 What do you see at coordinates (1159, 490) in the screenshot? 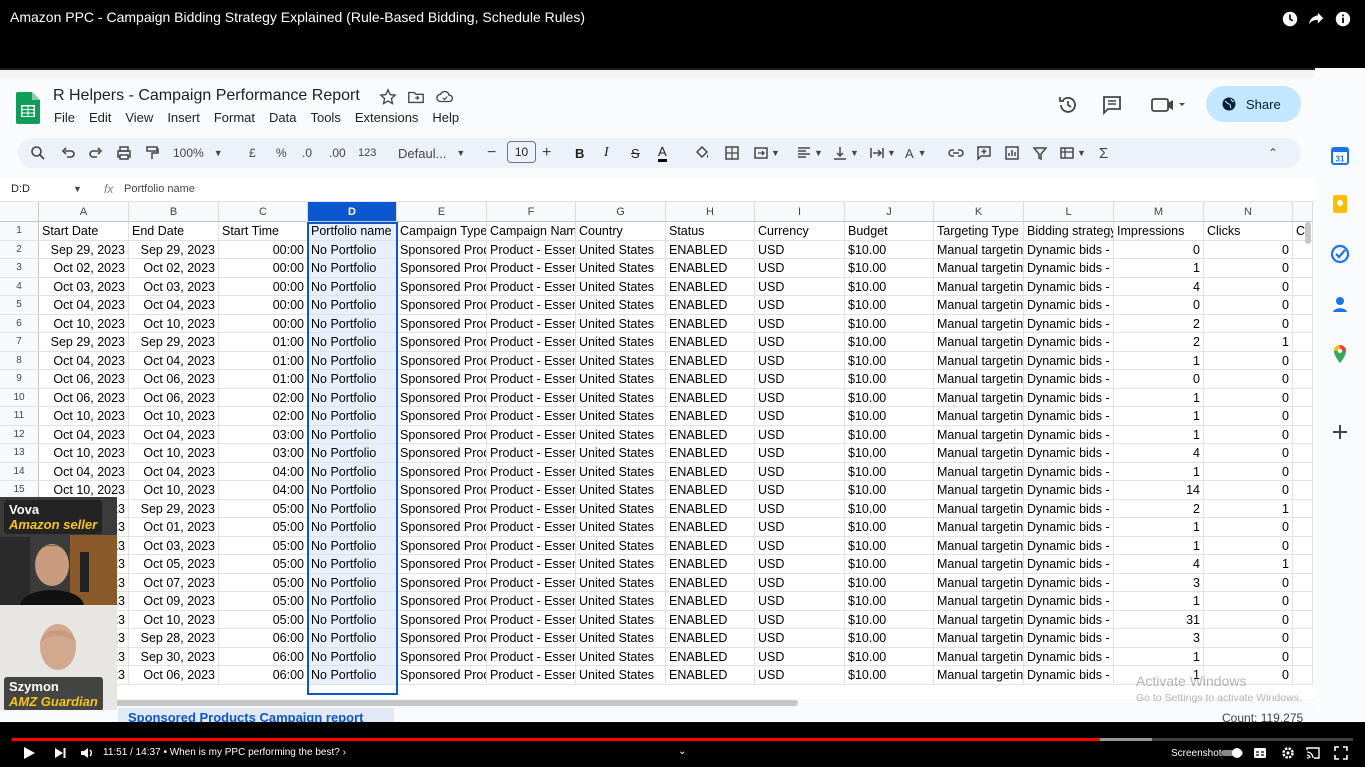
I see `table-cell: 14` at bounding box center [1159, 490].